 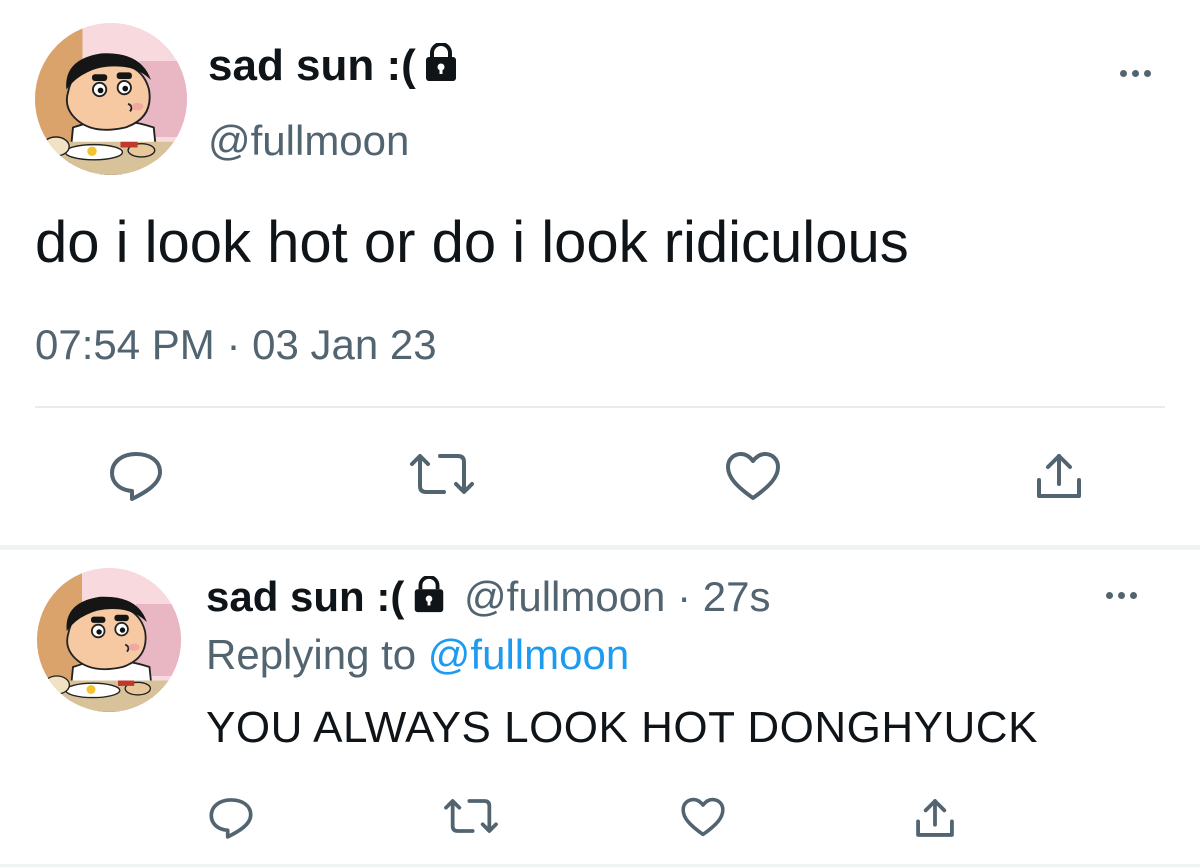 I want to click on tweet-time: 07:54 PM, so click(x=125, y=344).